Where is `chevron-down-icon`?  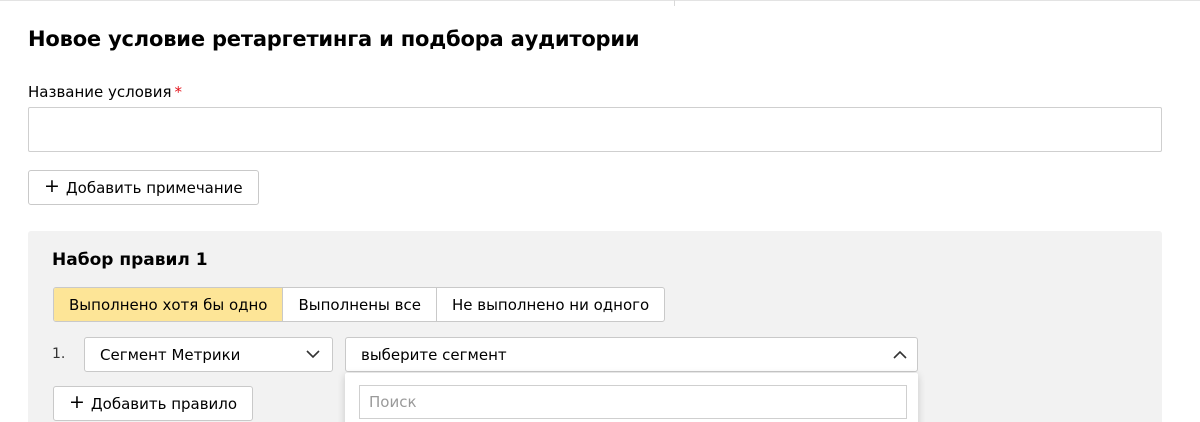 chevron-down-icon is located at coordinates (313, 354).